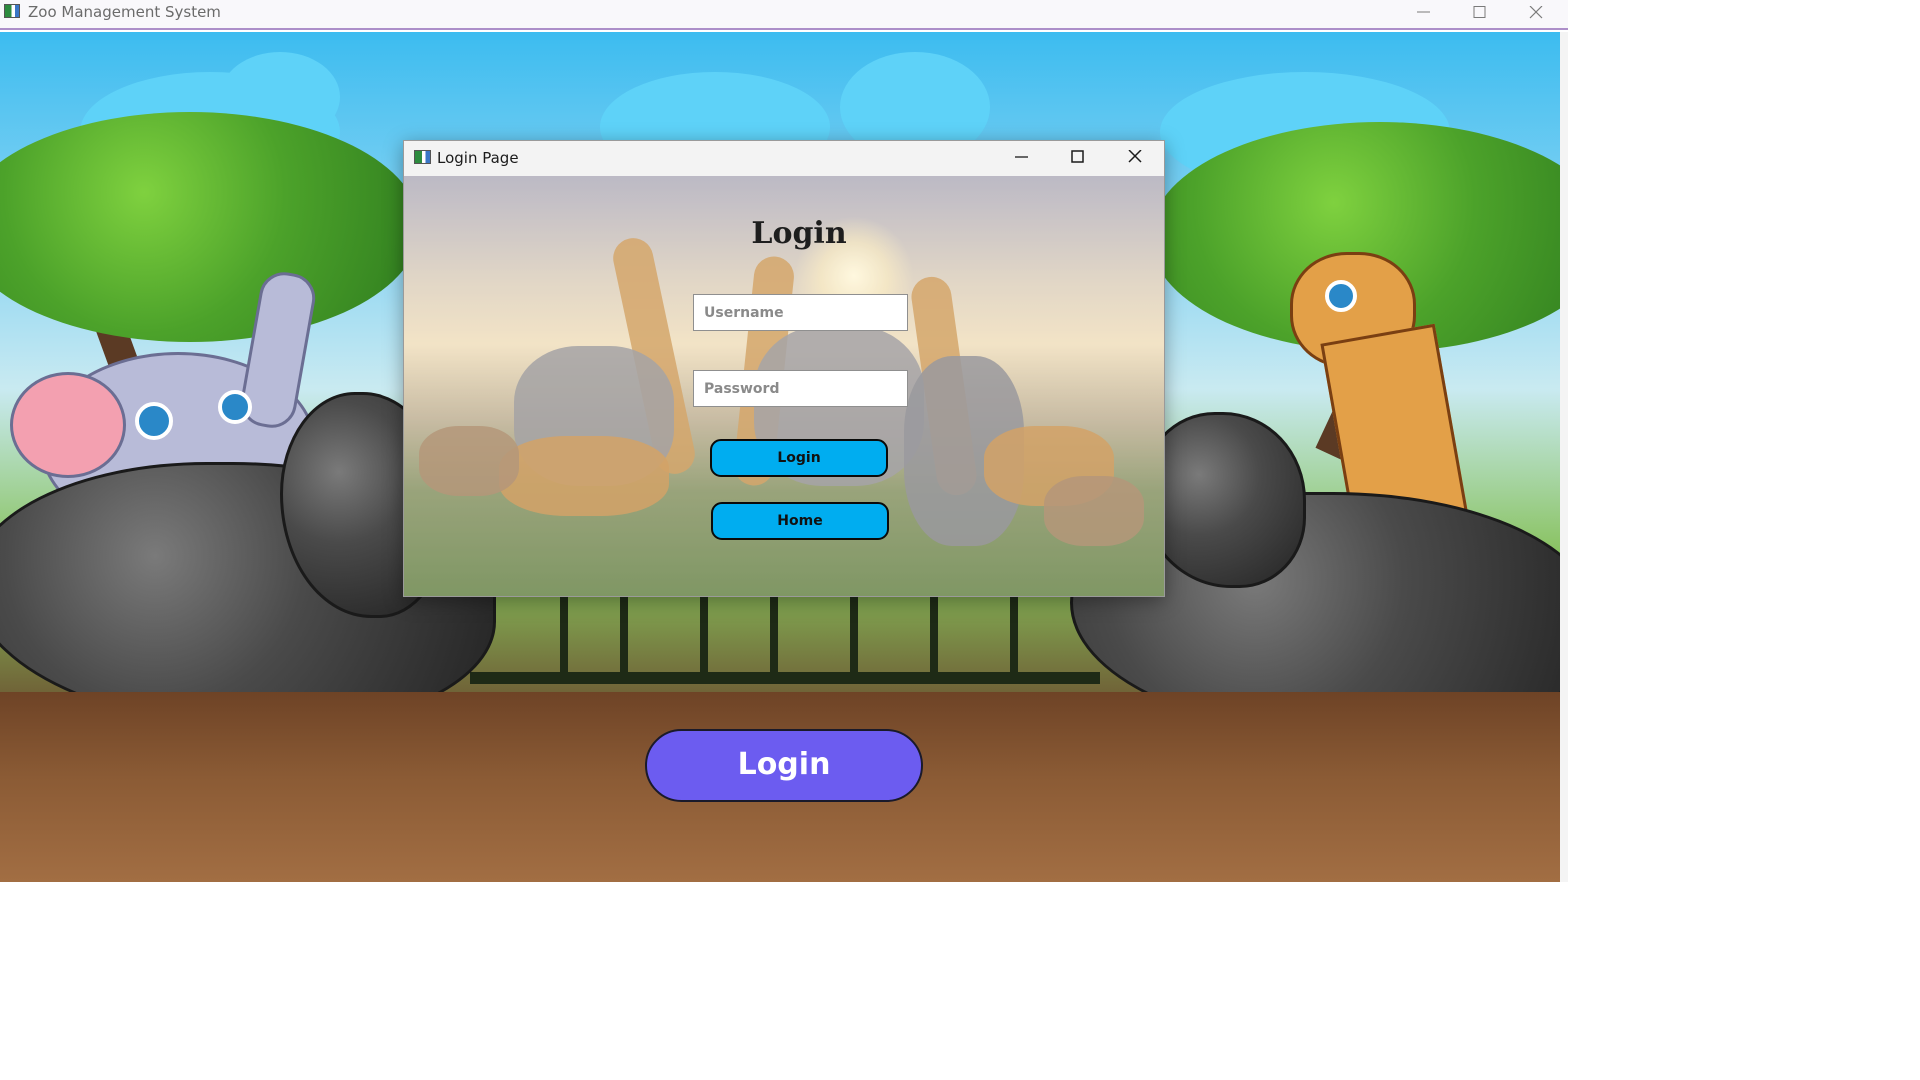 The height and width of the screenshot is (1080, 1920). I want to click on maximize-button, so click(1480, 14).